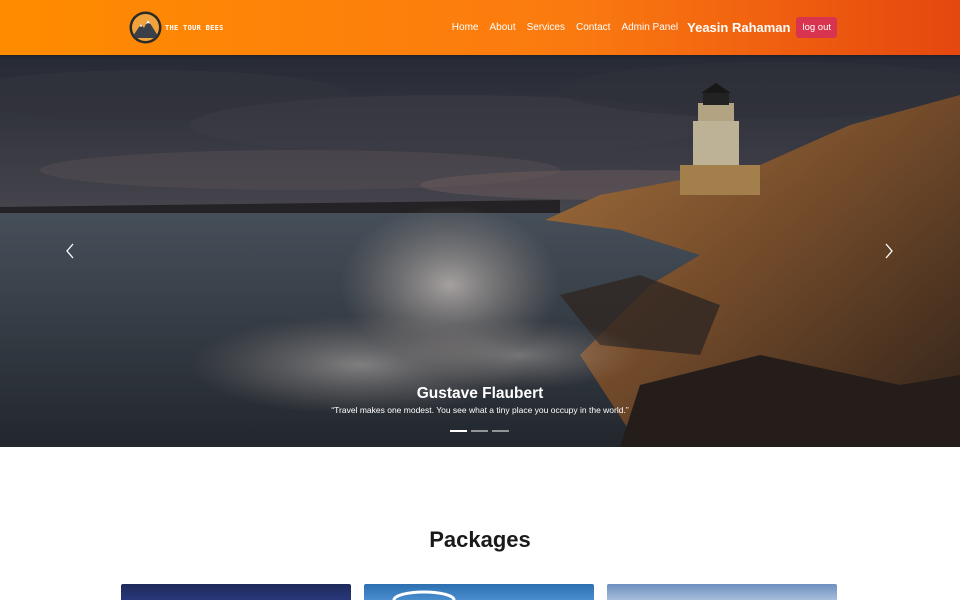  I want to click on nav-link-services: Services, so click(546, 27).